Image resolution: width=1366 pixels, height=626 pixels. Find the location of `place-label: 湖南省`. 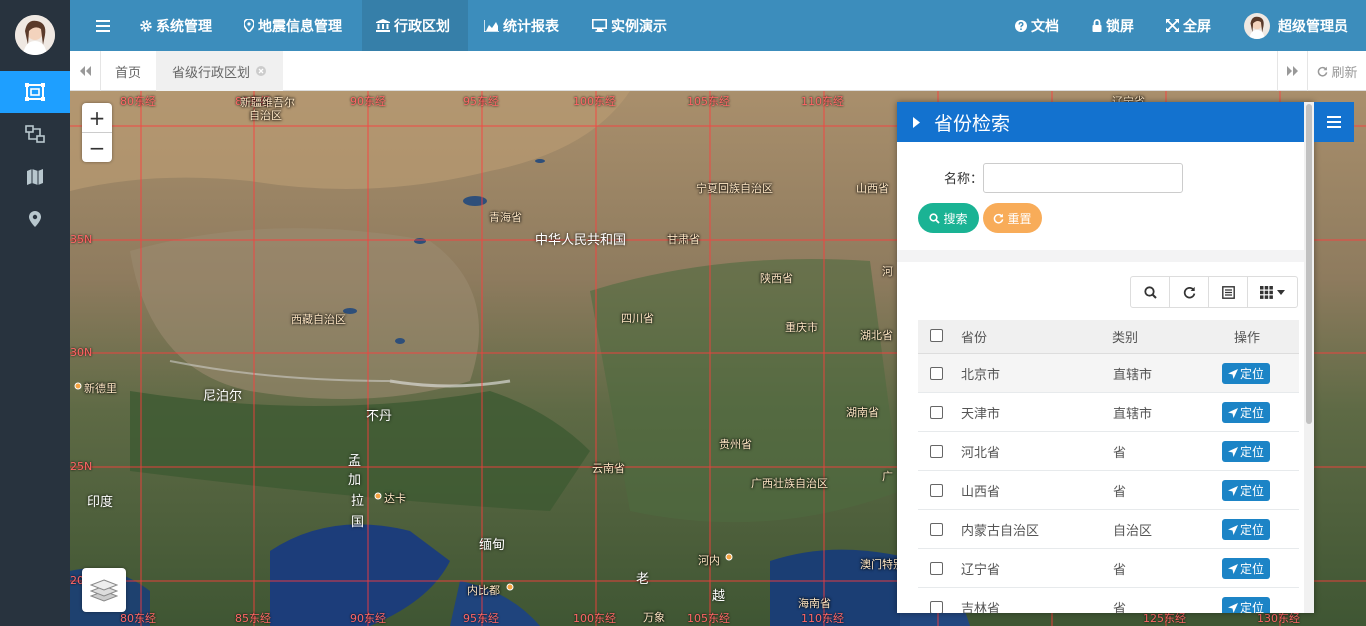

place-label: 湖南省 is located at coordinates (862, 412).